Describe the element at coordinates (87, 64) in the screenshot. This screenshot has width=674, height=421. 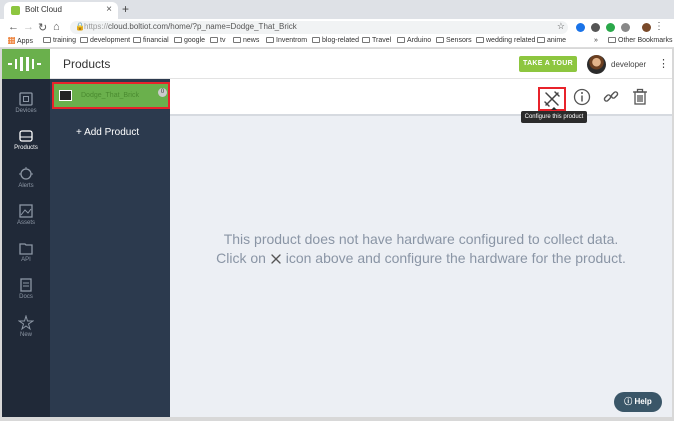
I see `page-title: Products` at that location.